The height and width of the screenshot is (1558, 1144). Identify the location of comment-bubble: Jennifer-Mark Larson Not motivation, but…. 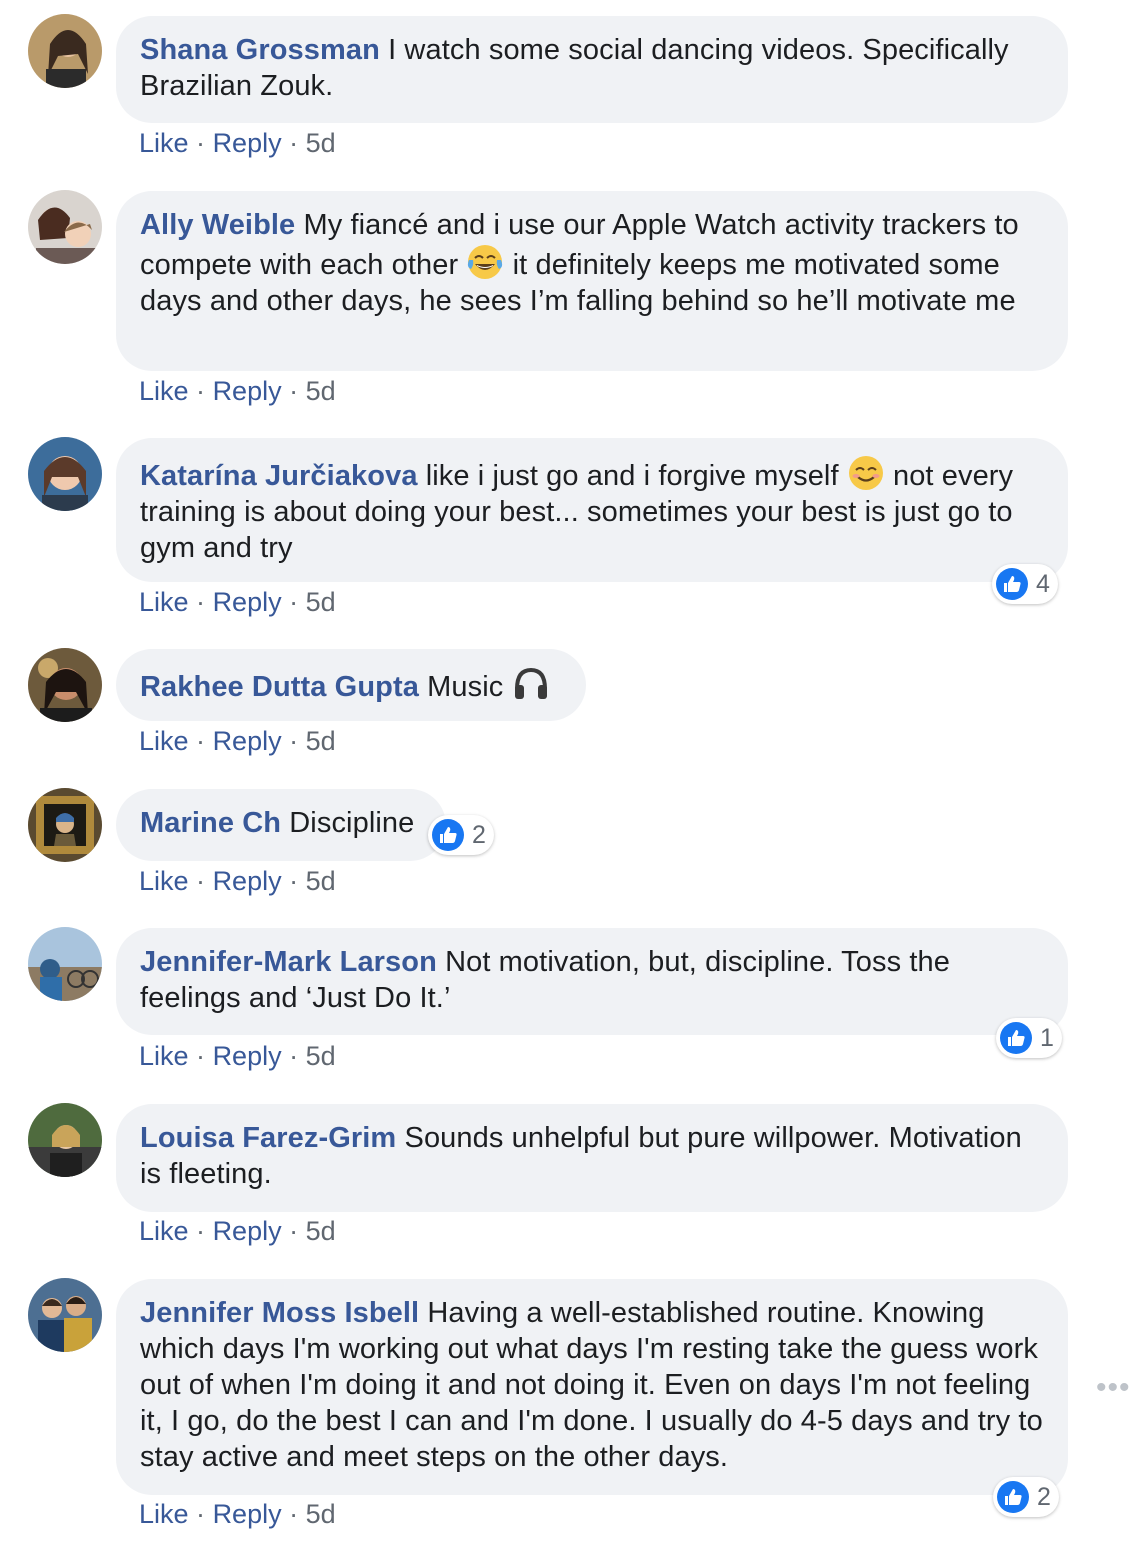
(592, 981).